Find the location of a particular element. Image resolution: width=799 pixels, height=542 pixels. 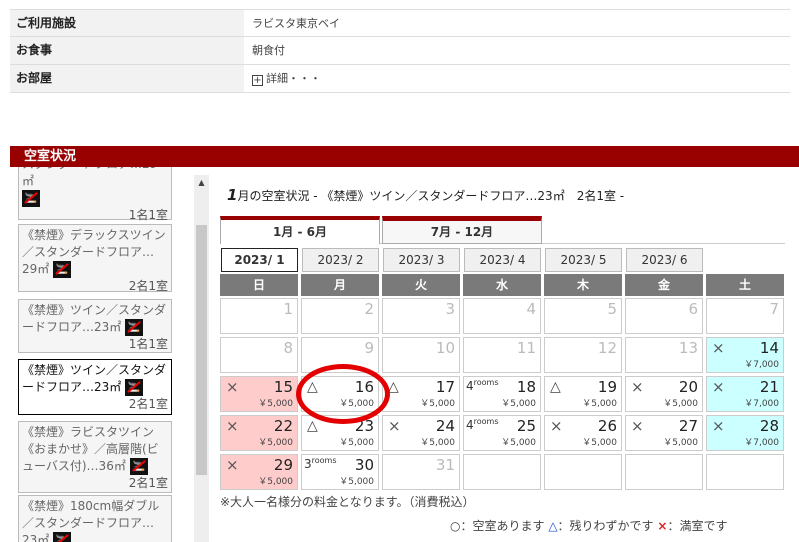

calendar-day-17: 17 △ ￥5,000 is located at coordinates (421, 394).